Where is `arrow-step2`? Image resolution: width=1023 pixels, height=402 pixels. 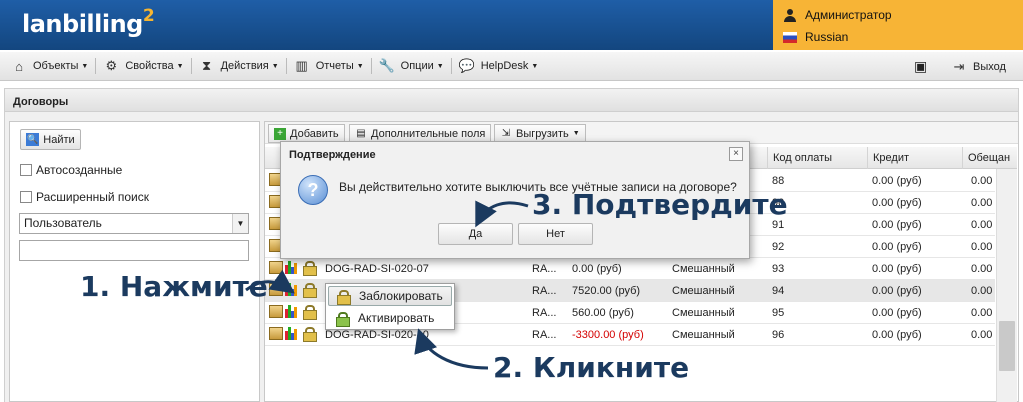 arrow-step2 is located at coordinates (451, 349).